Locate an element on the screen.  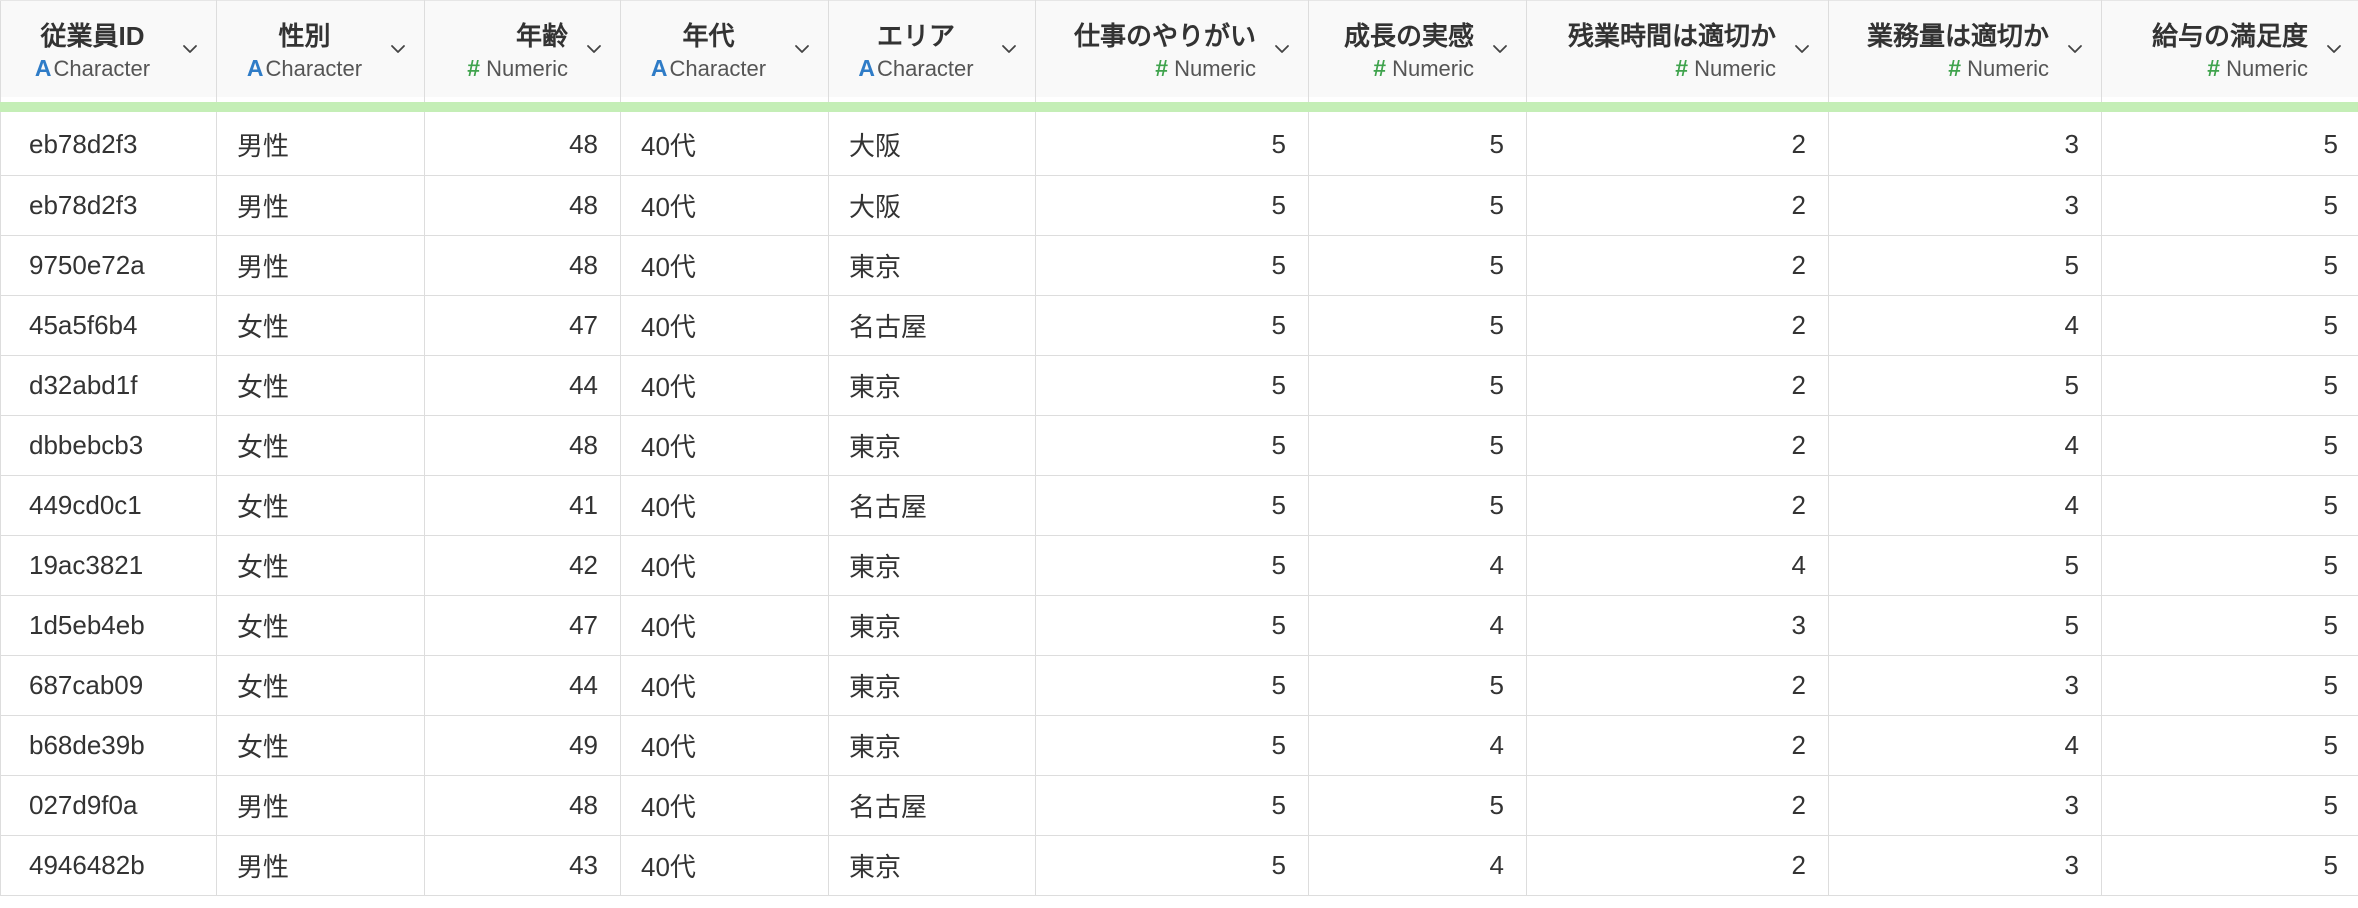
table-row: 1d5eb4eb 女性 47 40代 東京 5 4 3 5 5 is located at coordinates (1179, 625).